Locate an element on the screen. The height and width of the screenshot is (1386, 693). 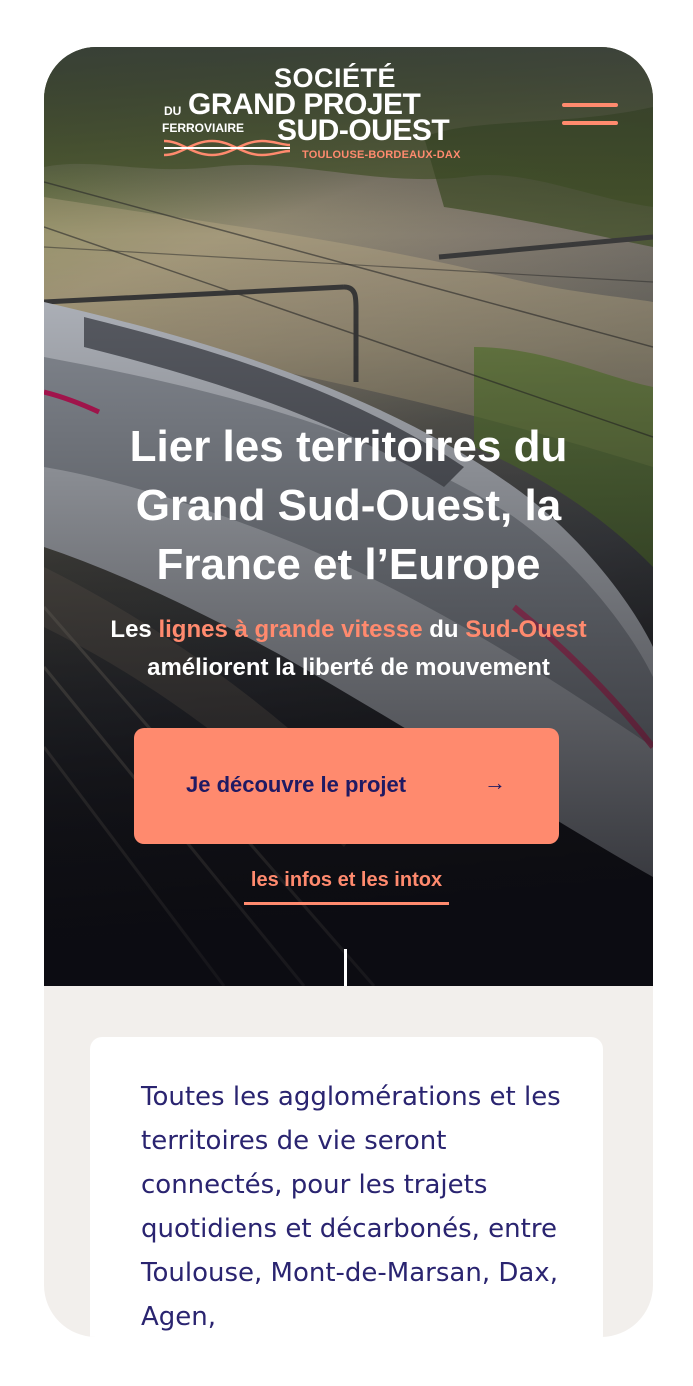
sub-highlight-lgv: lignes à grande vitesse is located at coordinates (290, 629).